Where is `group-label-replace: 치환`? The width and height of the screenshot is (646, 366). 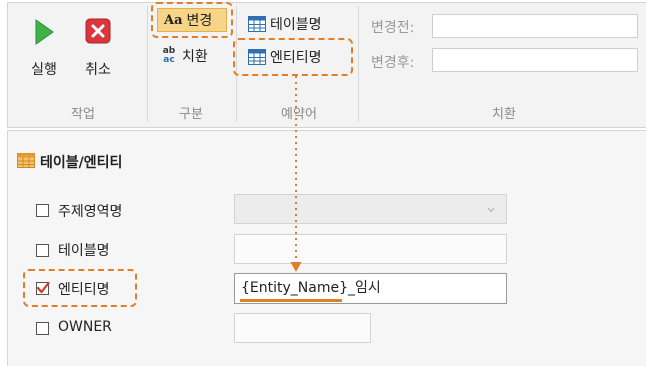 group-label-replace: 치환 is located at coordinates (504, 114).